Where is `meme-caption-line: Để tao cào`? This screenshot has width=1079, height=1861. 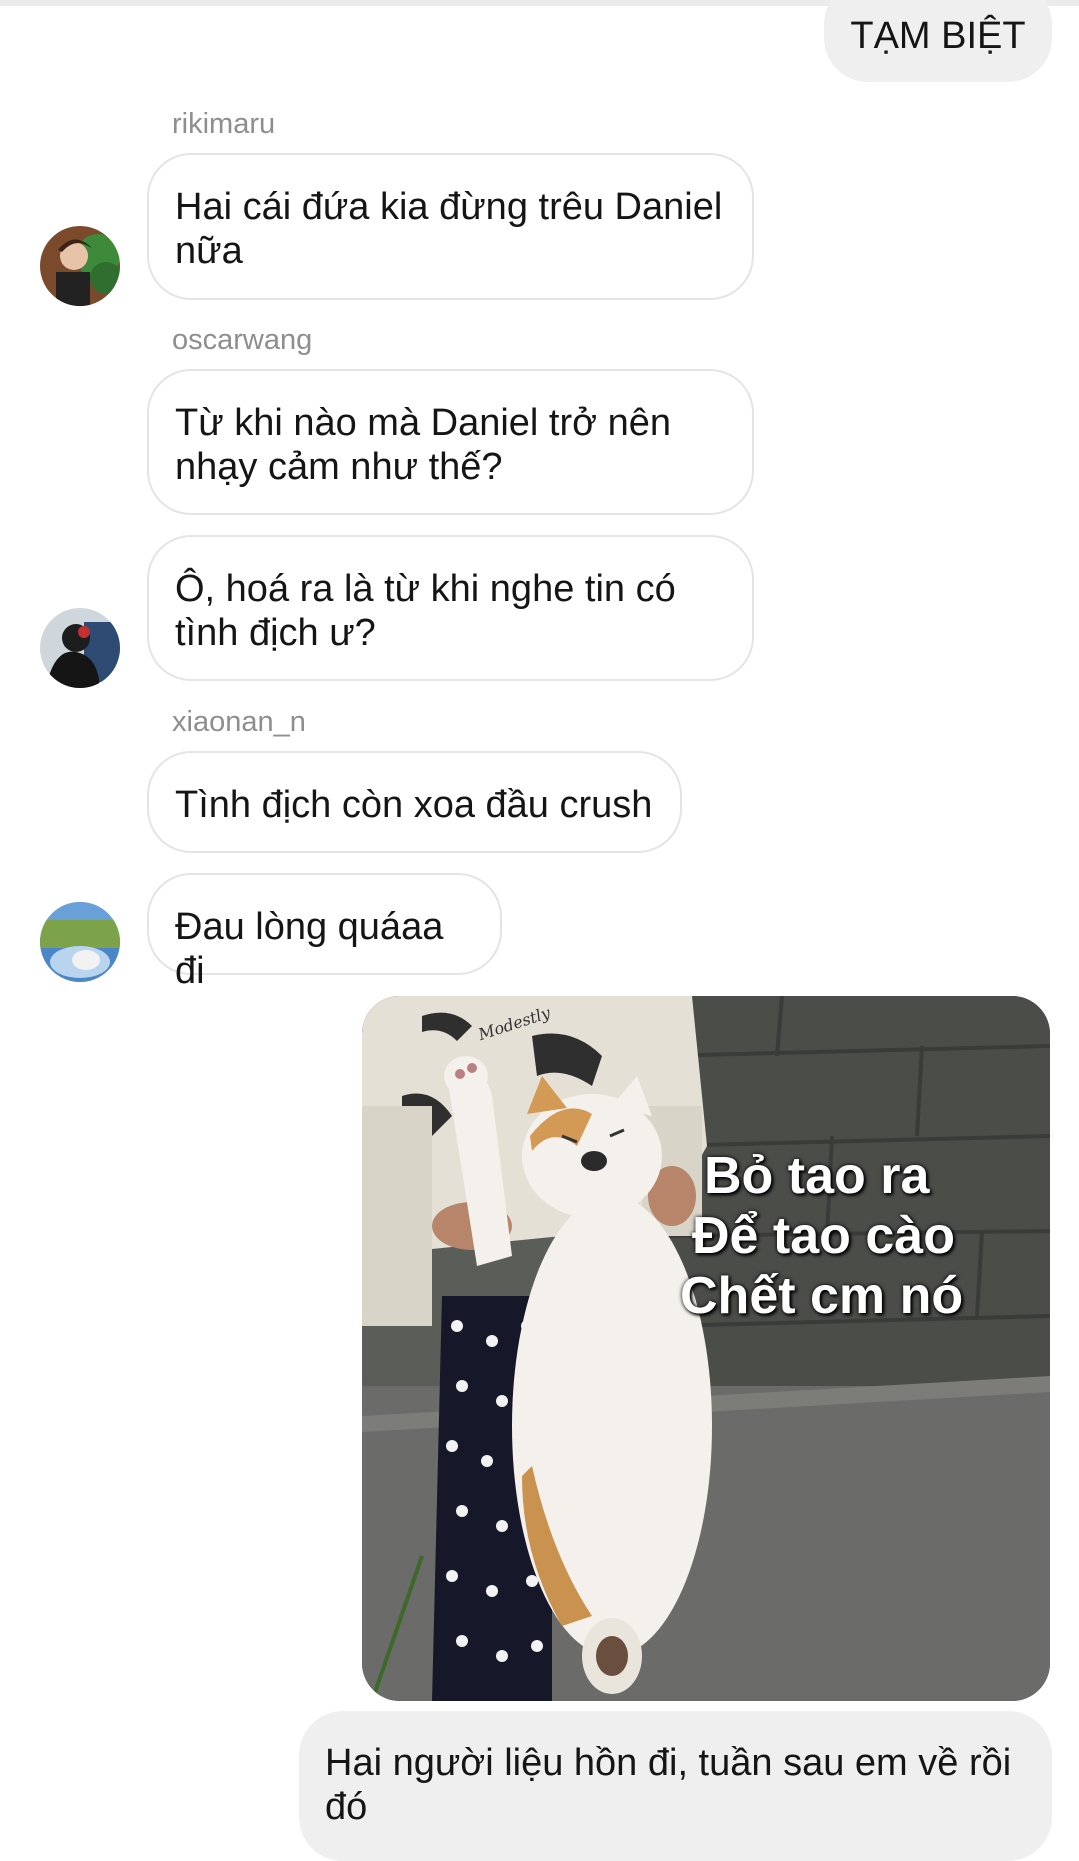 meme-caption-line: Để tao cào is located at coordinates (823, 1236).